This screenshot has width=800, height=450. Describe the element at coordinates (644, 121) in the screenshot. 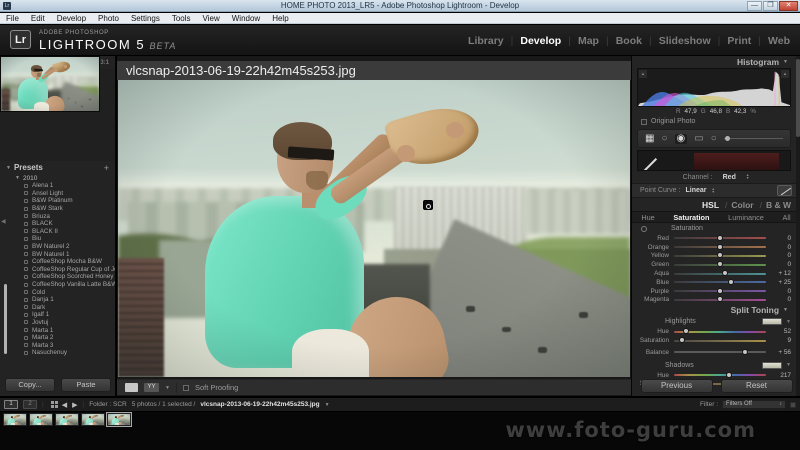

I see `original-photo-checkbox` at that location.